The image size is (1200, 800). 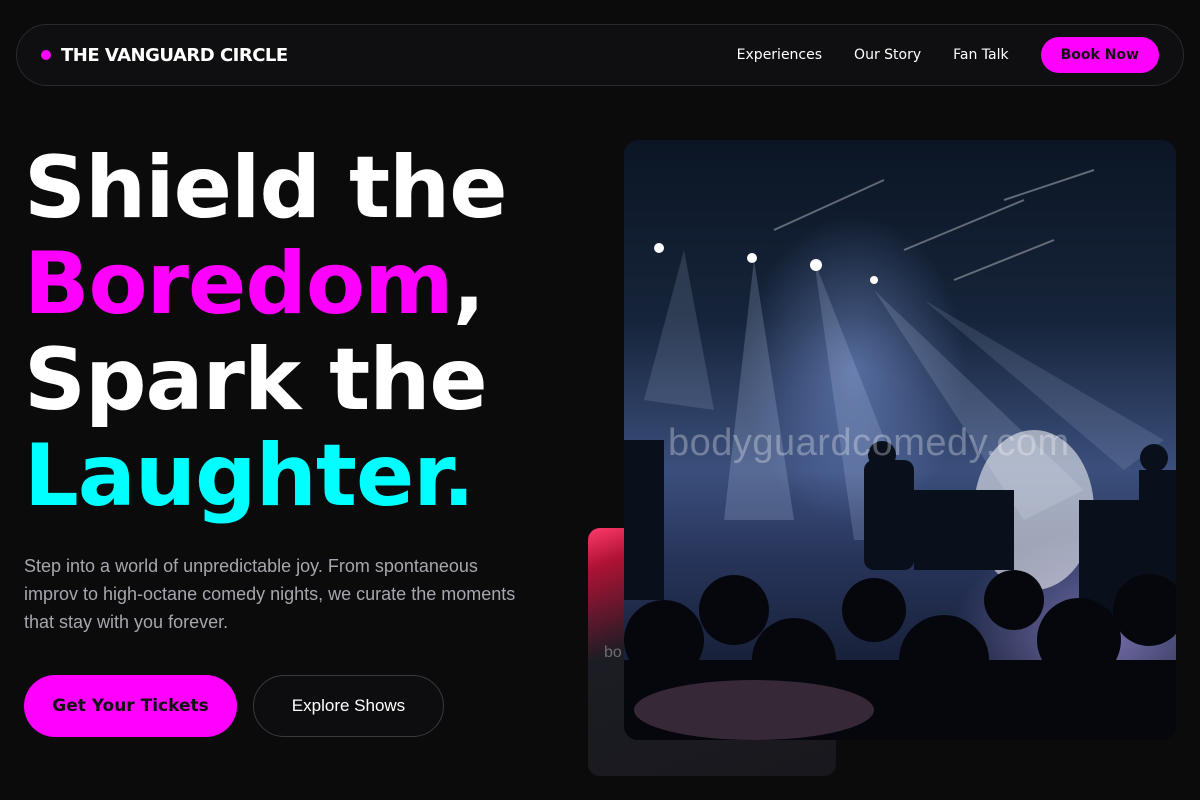 I want to click on nav-link-our-story: Our Story, so click(x=887, y=55).